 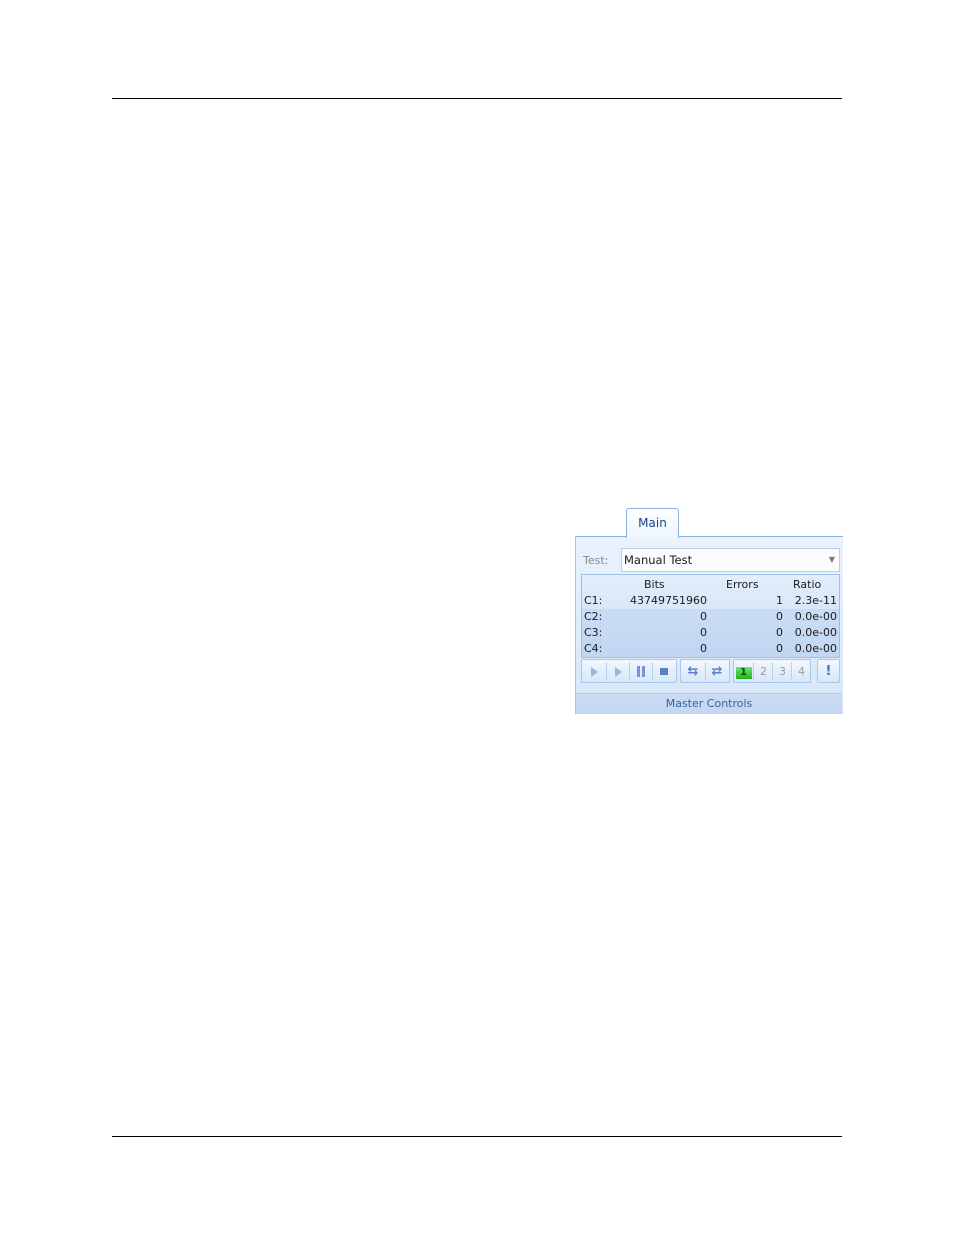 I want to click on sync-group: ⇆ ⇄, so click(x=705, y=671).